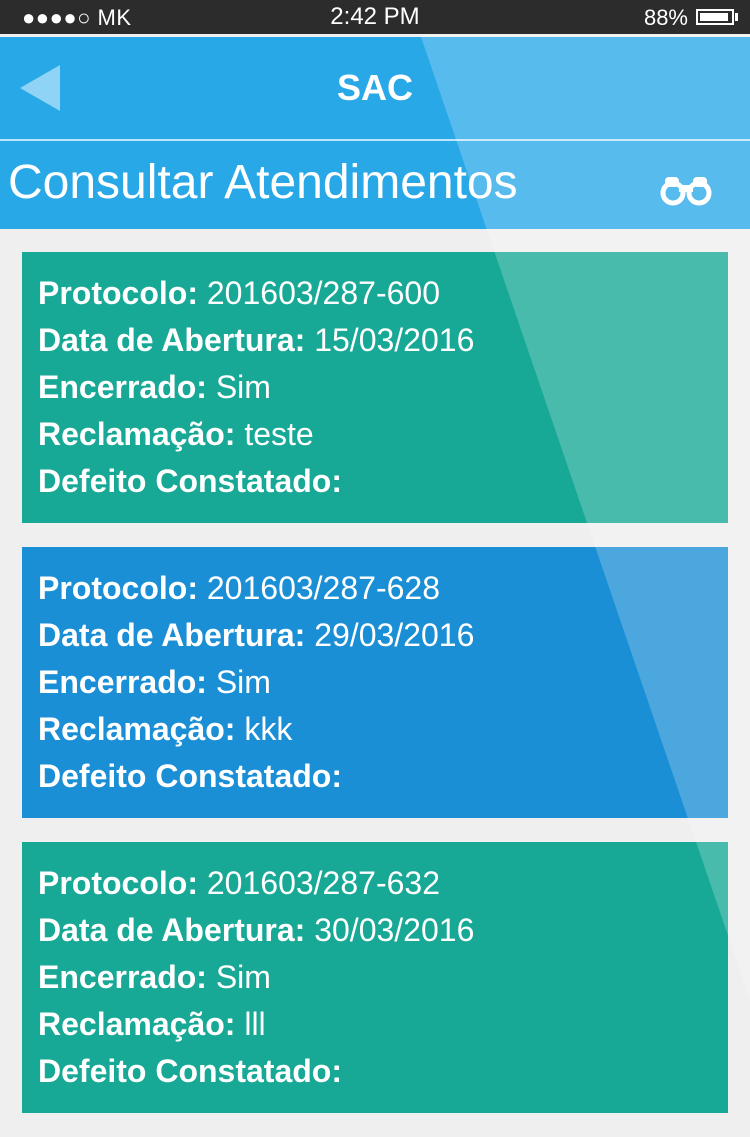 This screenshot has height=1137, width=750. Describe the element at coordinates (665, 17) in the screenshot. I see `battery-percent: 88%` at that location.